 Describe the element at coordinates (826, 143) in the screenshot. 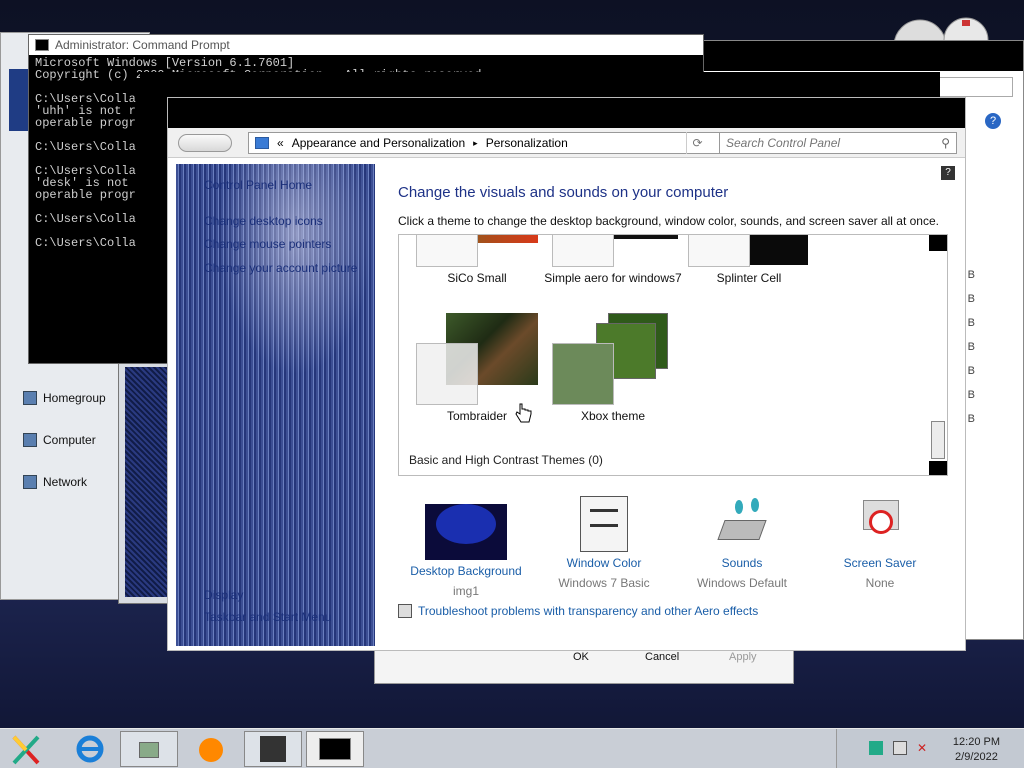

I see `search-input` at that location.